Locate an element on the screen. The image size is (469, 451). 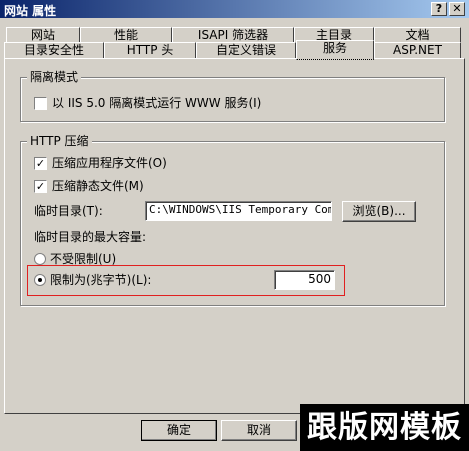
help-button: ? is located at coordinates (439, 9).